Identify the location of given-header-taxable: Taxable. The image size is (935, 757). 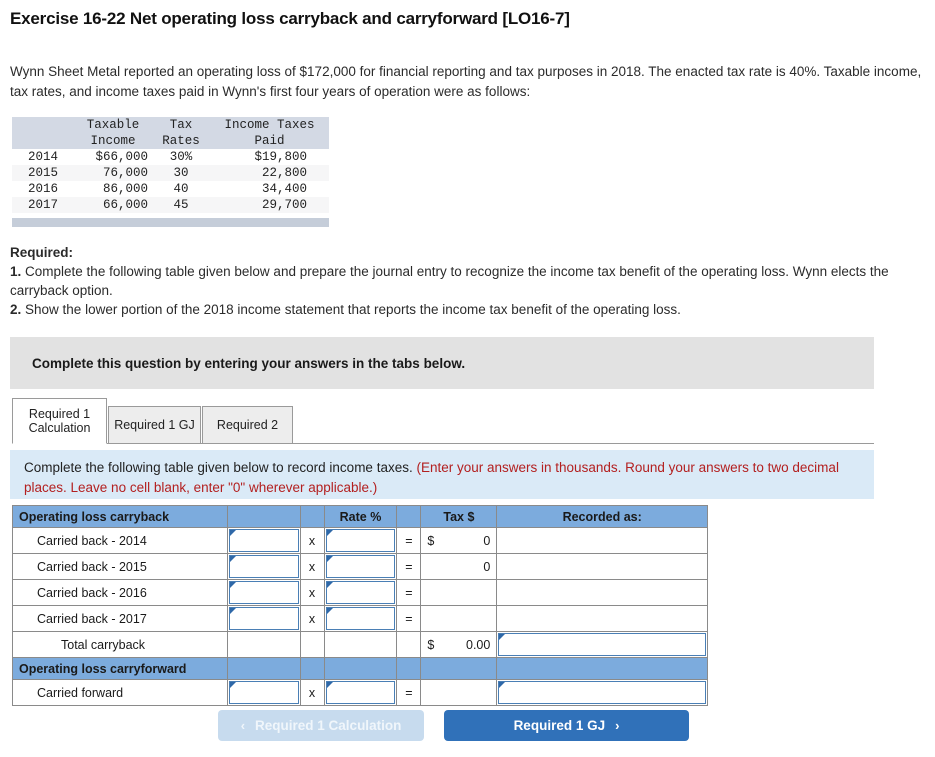
(113, 125).